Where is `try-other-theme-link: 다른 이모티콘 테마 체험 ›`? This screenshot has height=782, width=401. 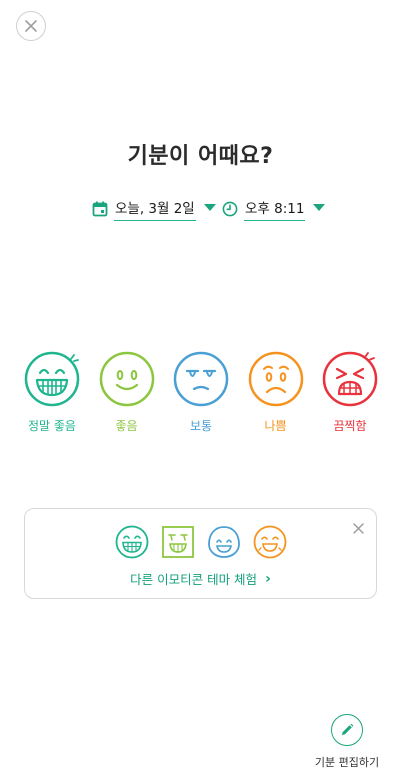 try-other-theme-link: 다른 이모티콘 테마 체험 › is located at coordinates (200, 578).